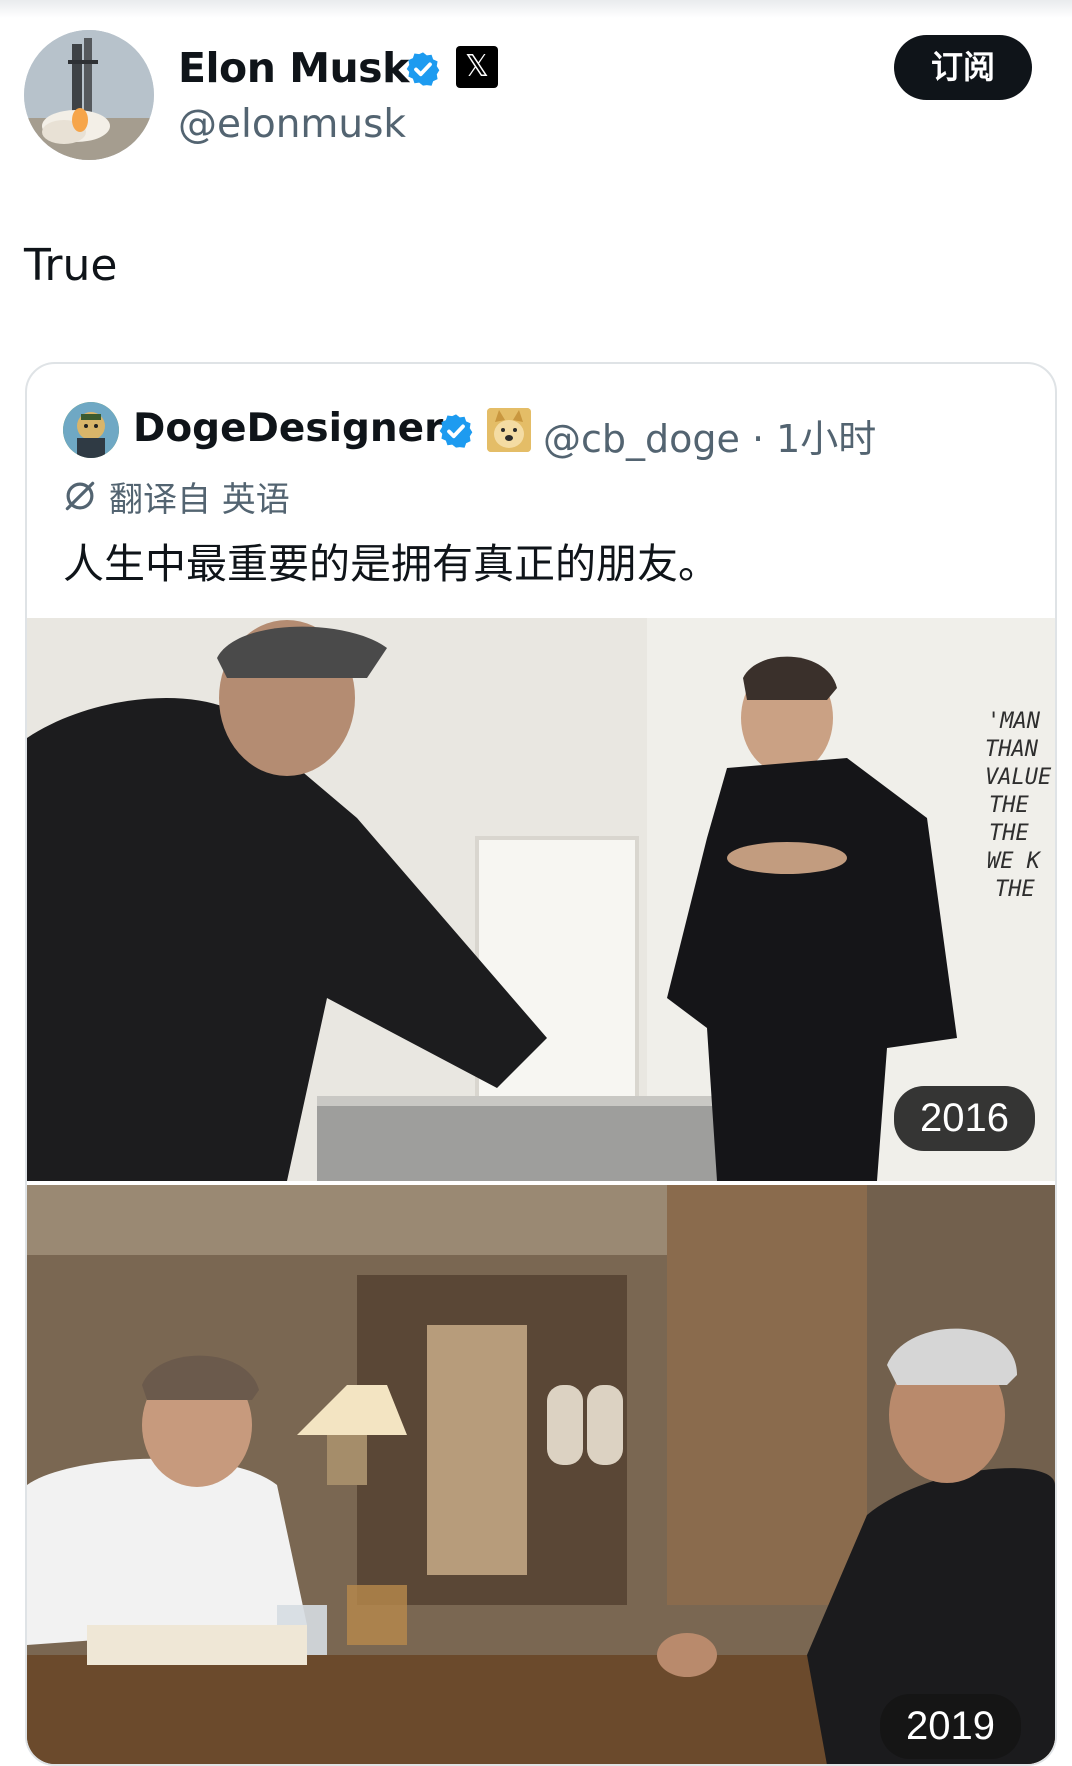  What do you see at coordinates (288, 428) in the screenshot?
I see `quote-author-name: DogeDesigner` at bounding box center [288, 428].